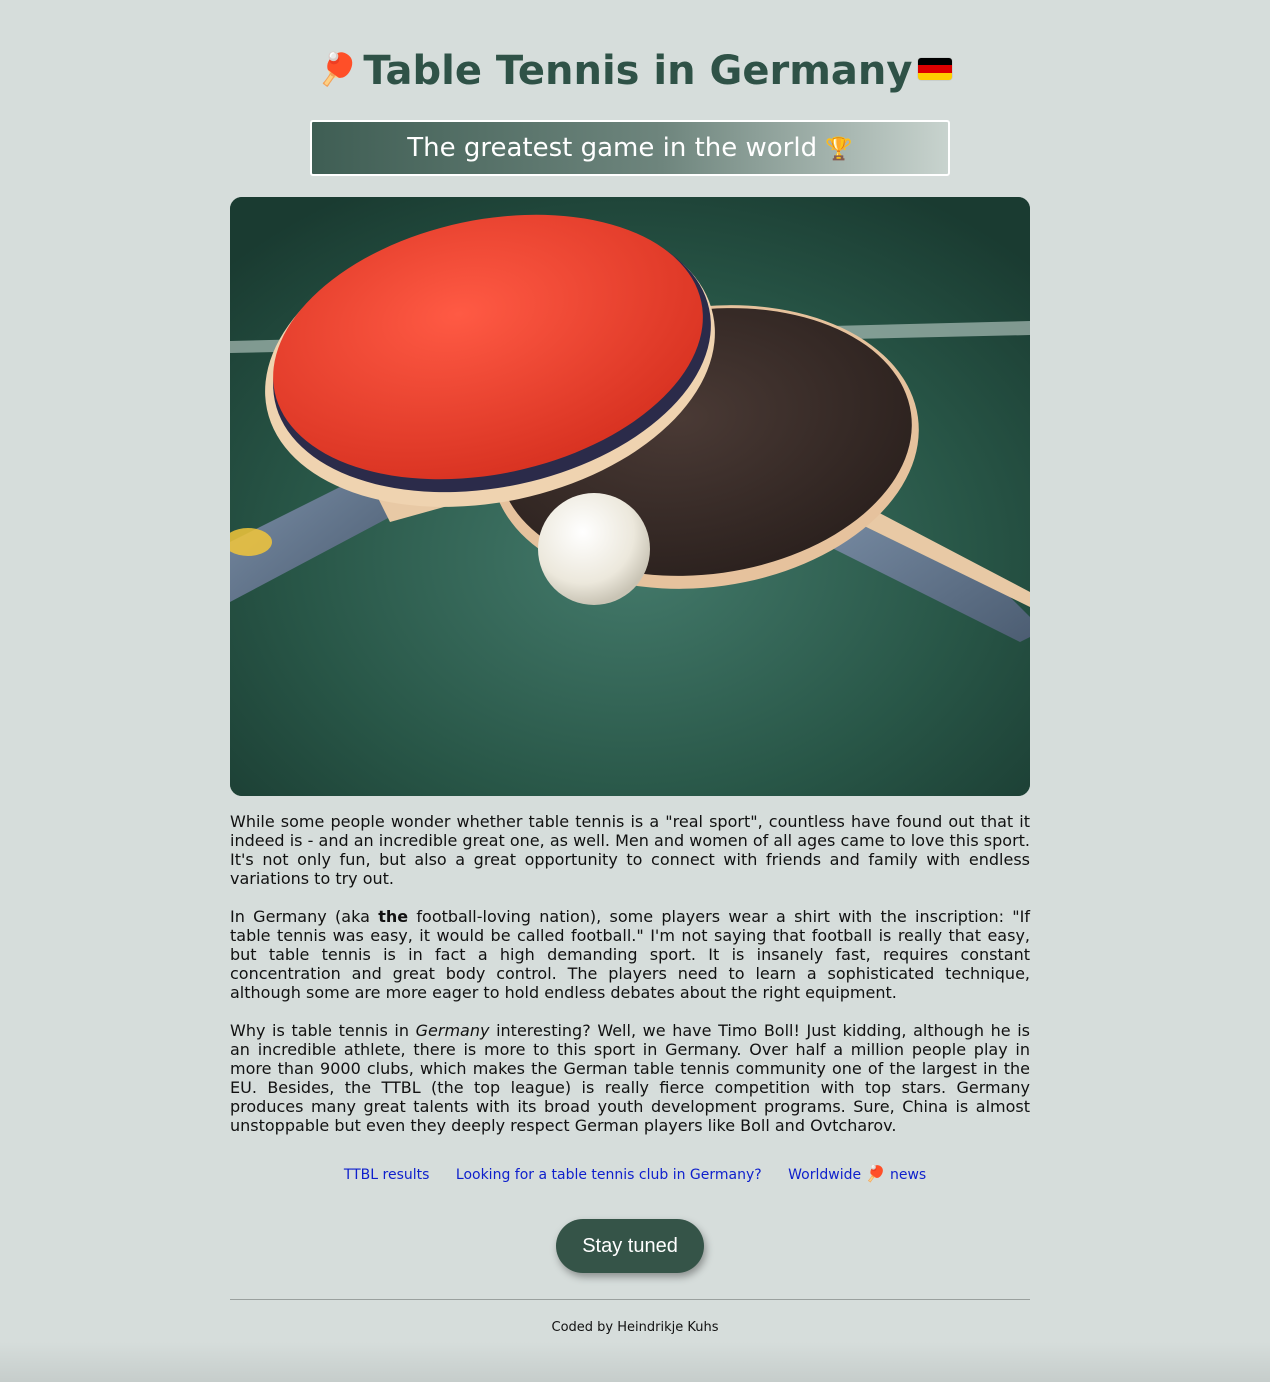 This screenshot has width=1270, height=1382. I want to click on ttbl-results-link: TTBL results, so click(387, 1175).